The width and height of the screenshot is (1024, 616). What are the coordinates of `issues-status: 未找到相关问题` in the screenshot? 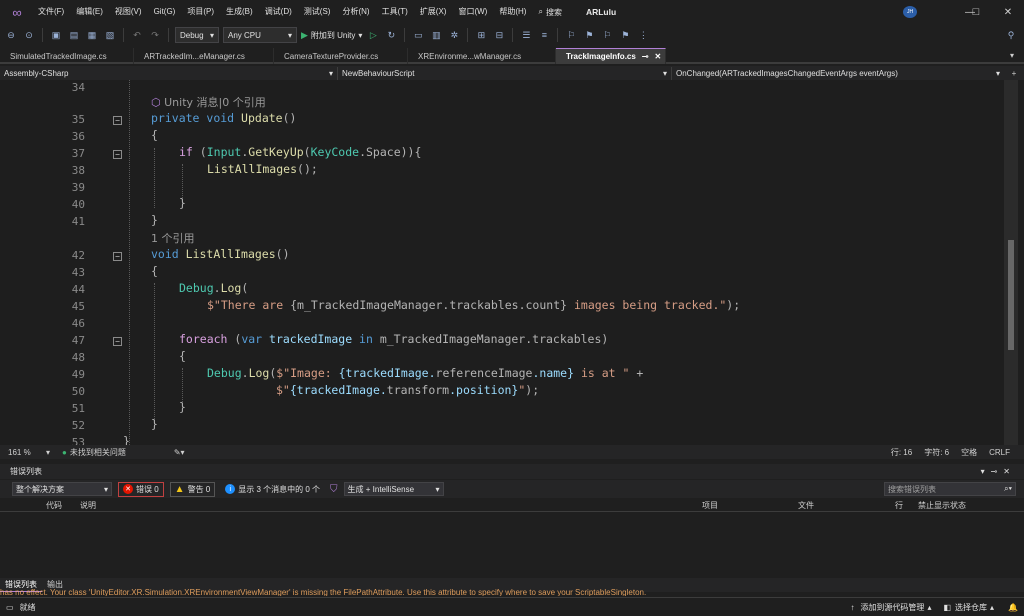 It's located at (98, 452).